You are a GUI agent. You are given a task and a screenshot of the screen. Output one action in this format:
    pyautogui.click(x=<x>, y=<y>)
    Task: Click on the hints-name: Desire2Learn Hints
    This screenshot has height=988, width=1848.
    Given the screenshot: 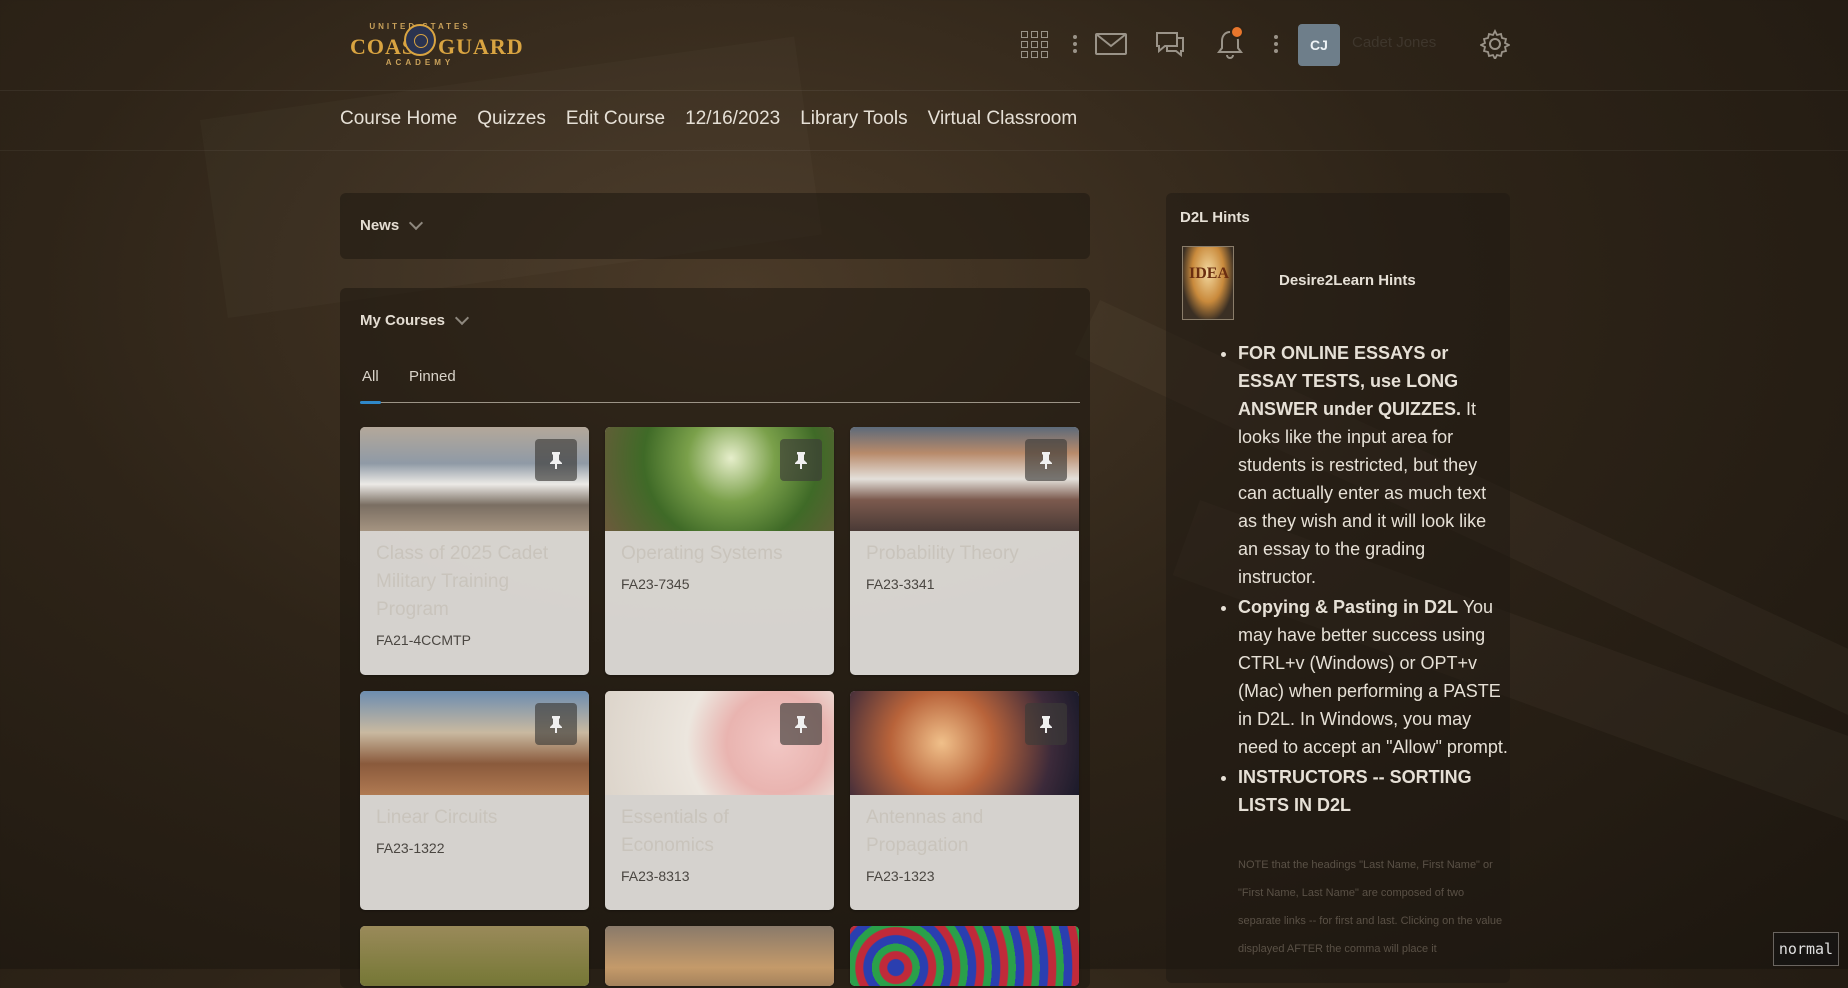 What is the action you would take?
    pyautogui.click(x=1347, y=280)
    